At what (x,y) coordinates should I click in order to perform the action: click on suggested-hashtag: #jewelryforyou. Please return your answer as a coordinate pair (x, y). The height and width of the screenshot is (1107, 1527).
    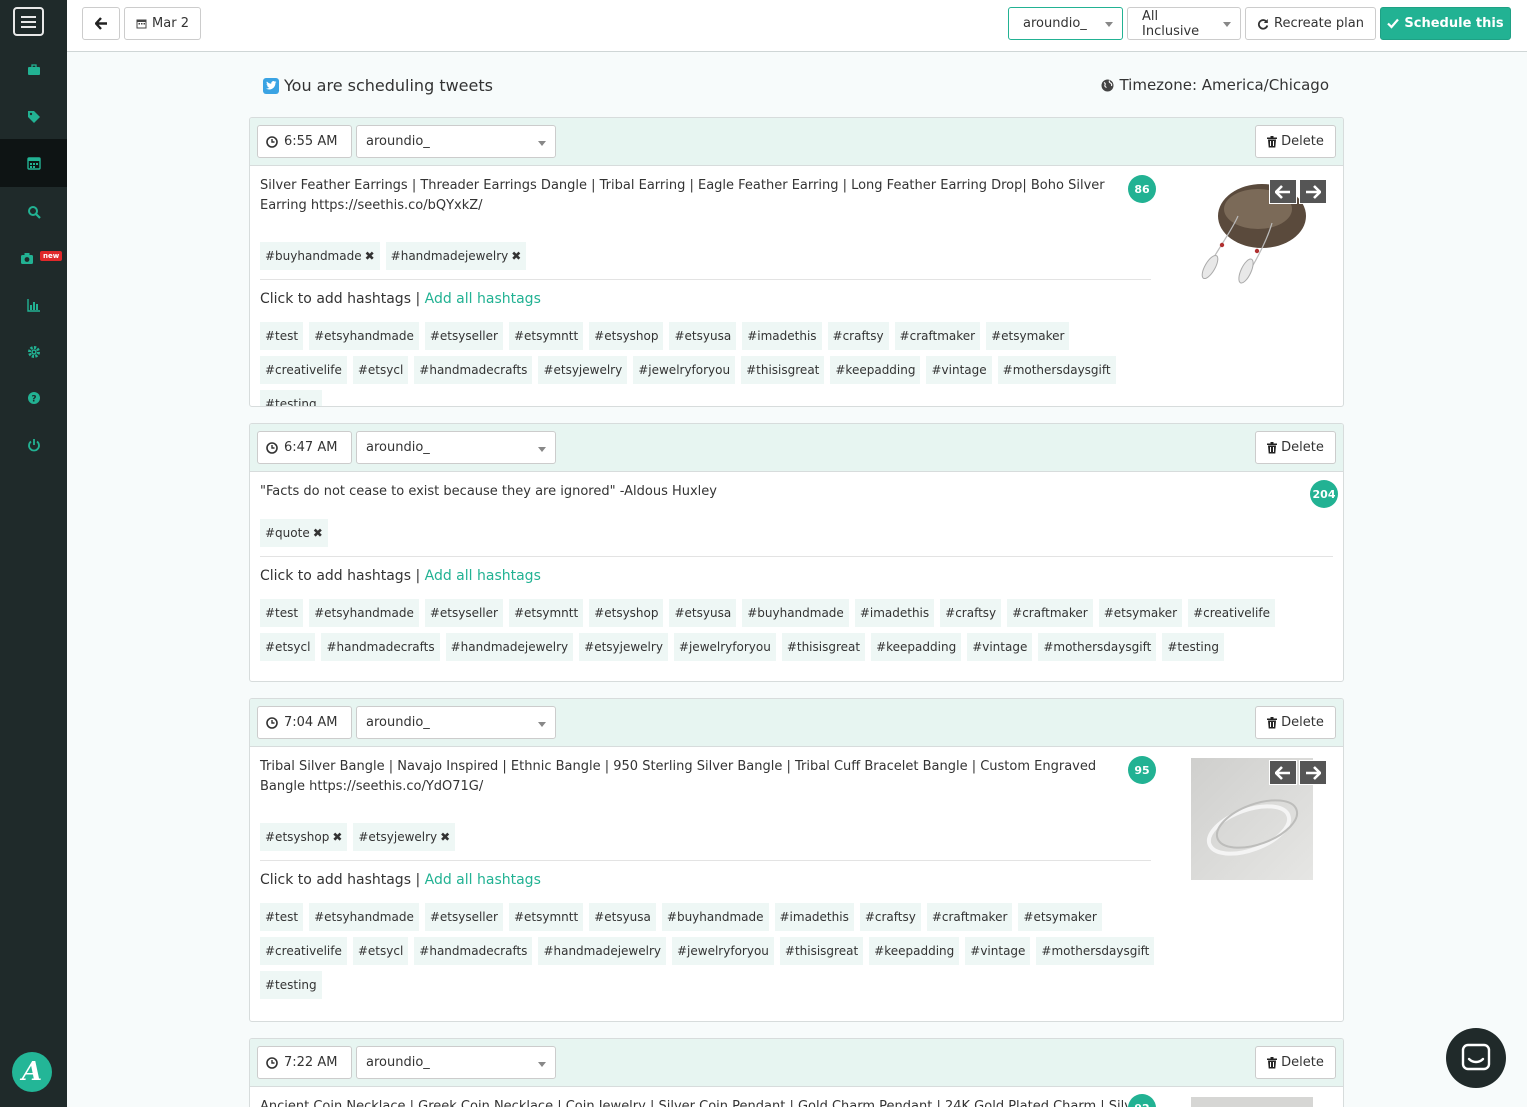
    Looking at the image, I should click on (684, 370).